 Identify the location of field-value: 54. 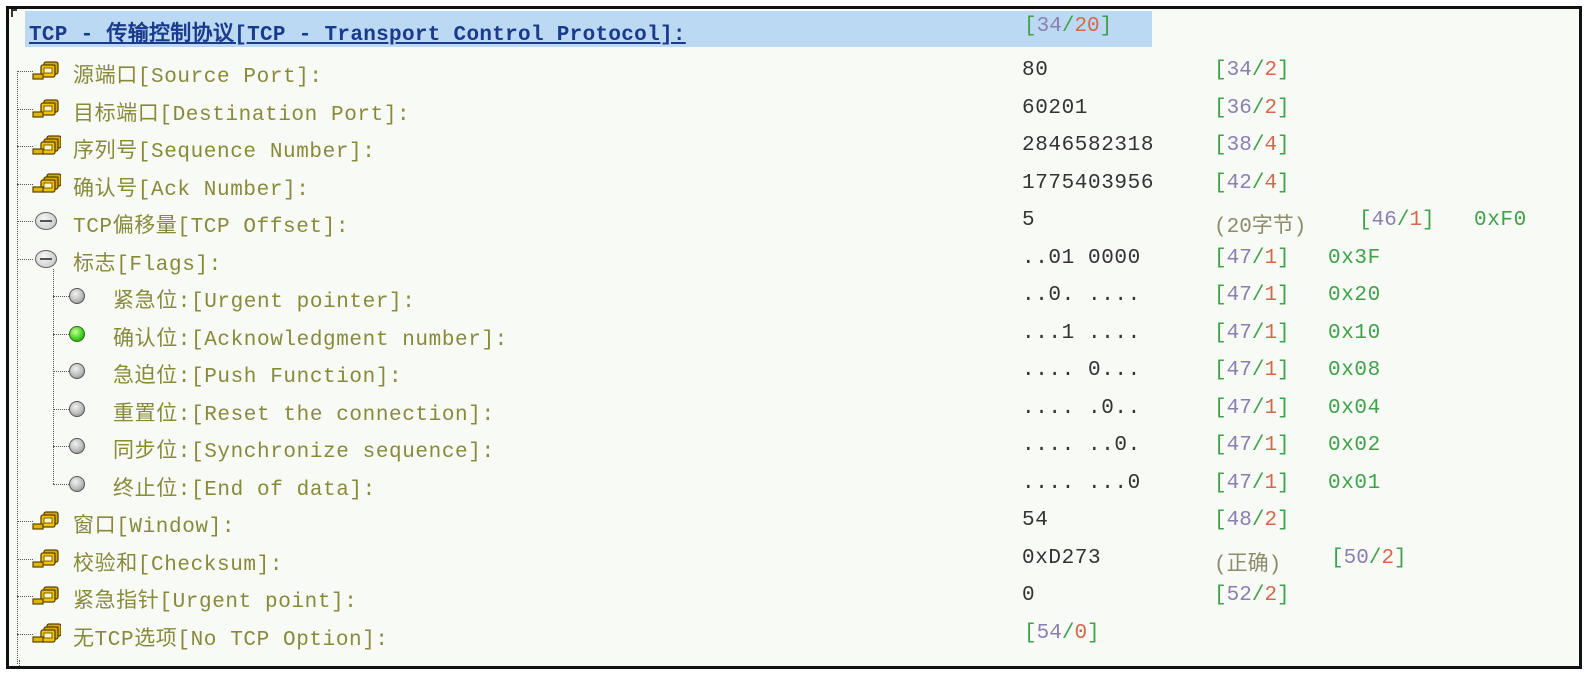
(1035, 520).